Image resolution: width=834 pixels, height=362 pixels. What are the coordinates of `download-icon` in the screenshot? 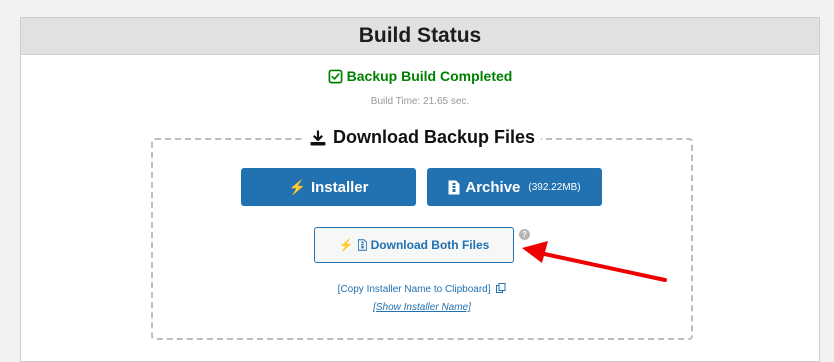 It's located at (318, 137).